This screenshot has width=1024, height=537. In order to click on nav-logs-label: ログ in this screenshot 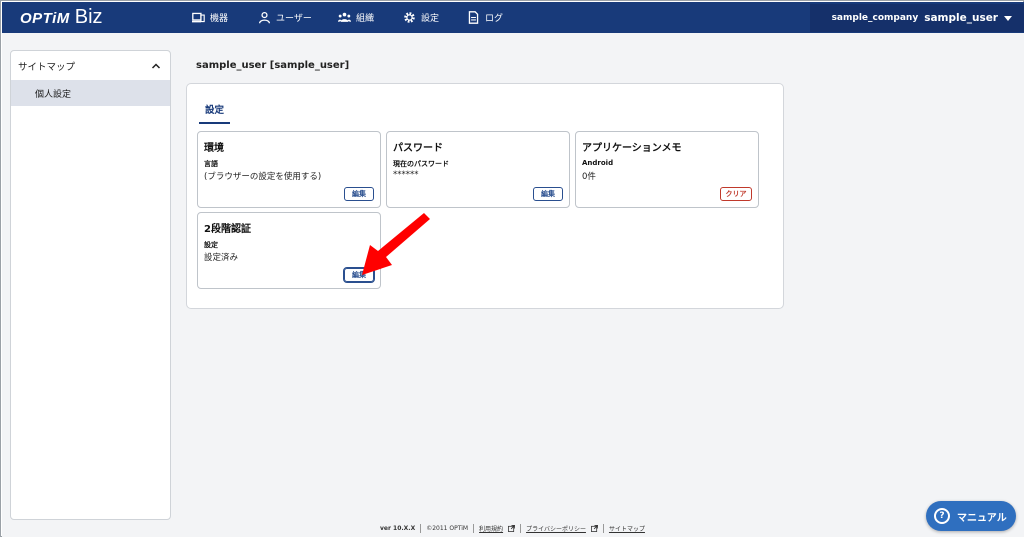, I will do `click(494, 19)`.